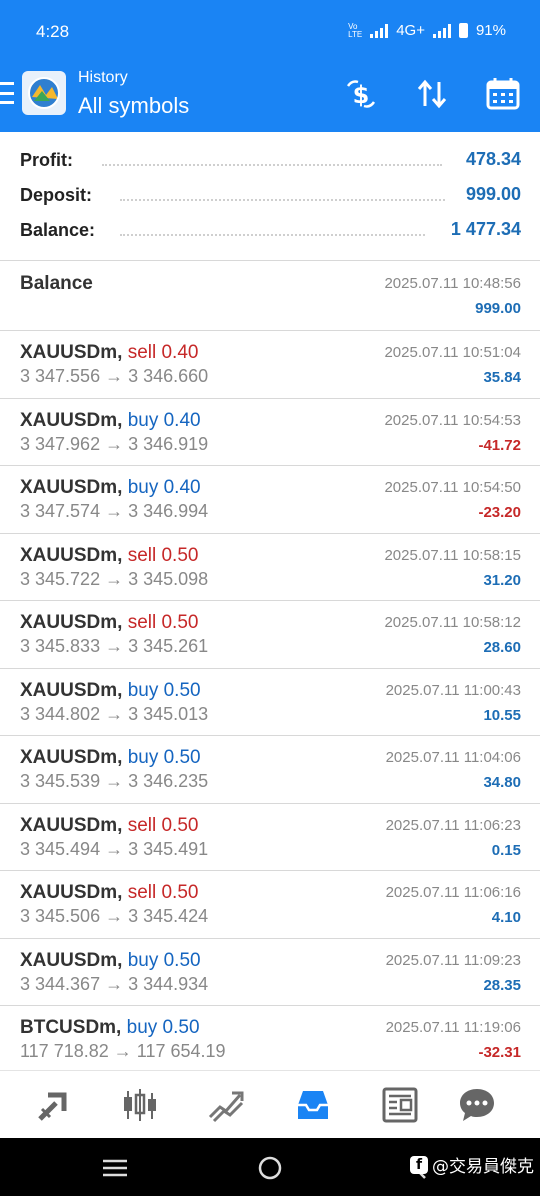  I want to click on bottom-navigation, so click(270, 1104).